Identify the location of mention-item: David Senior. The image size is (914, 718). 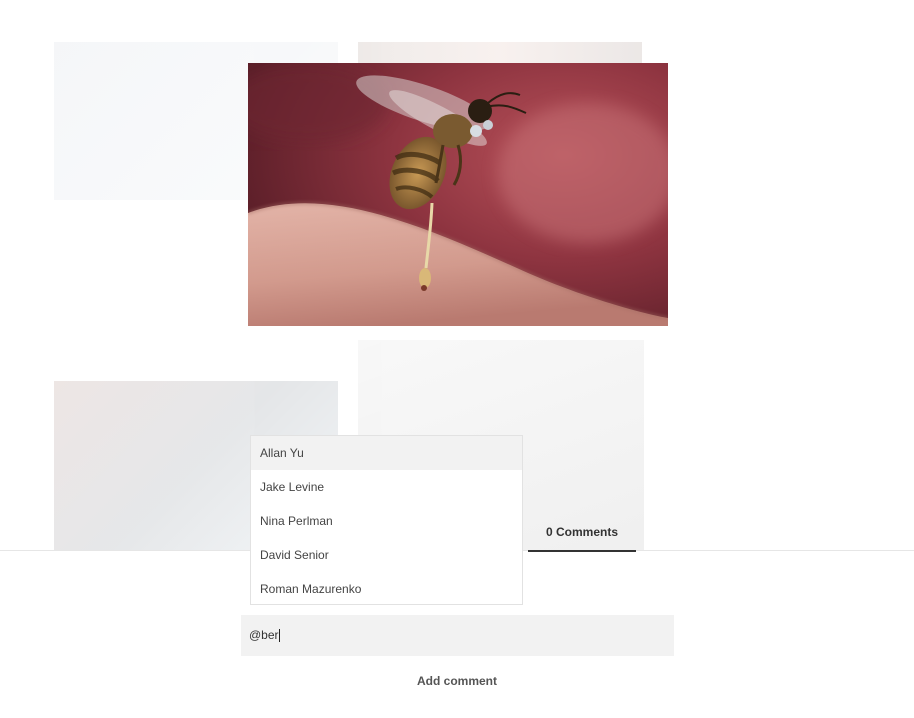
(386, 555).